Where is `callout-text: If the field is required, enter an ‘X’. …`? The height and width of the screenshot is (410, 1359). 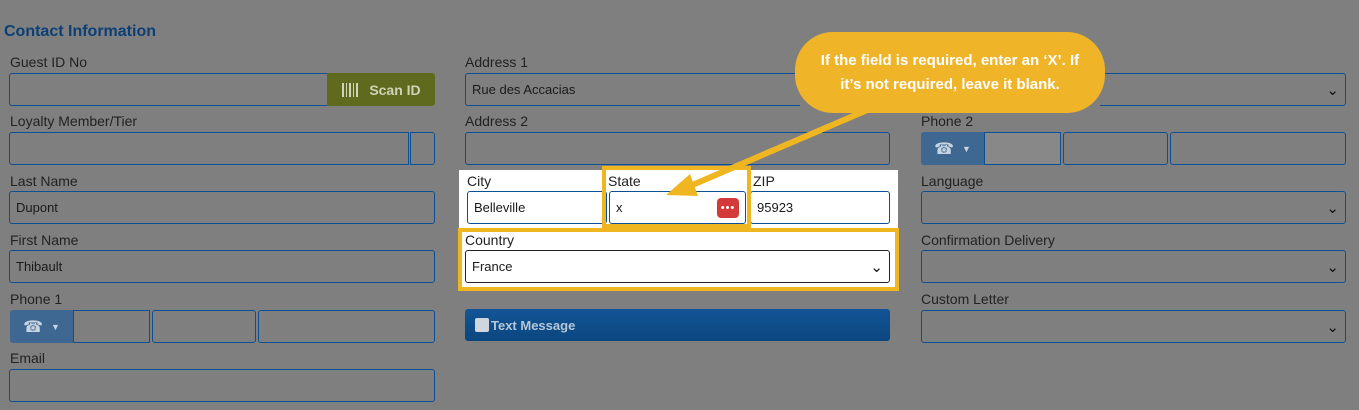
callout-text: If the field is required, enter an ‘X’. … is located at coordinates (950, 72).